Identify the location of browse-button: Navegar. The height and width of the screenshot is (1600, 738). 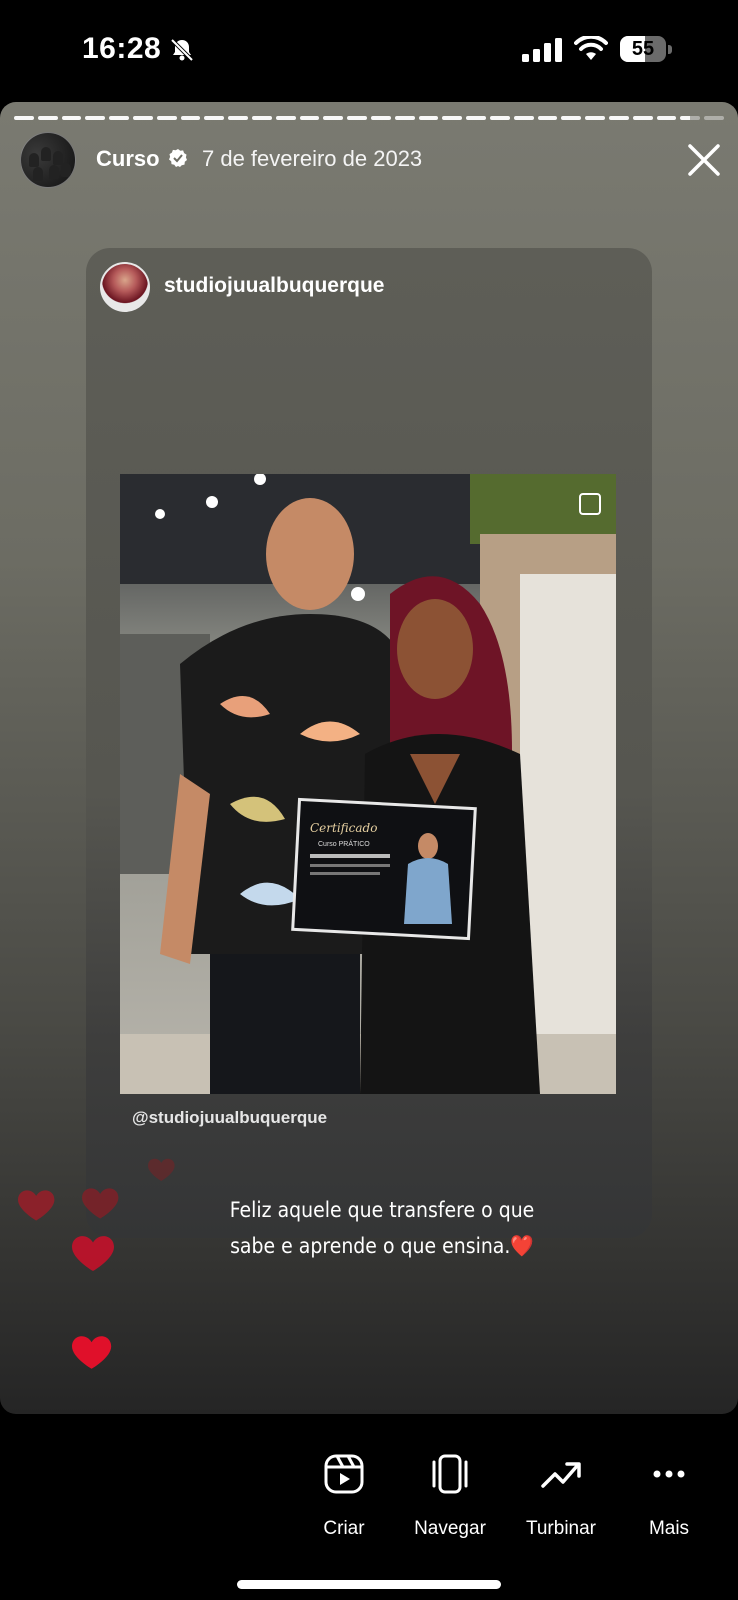
(450, 1496).